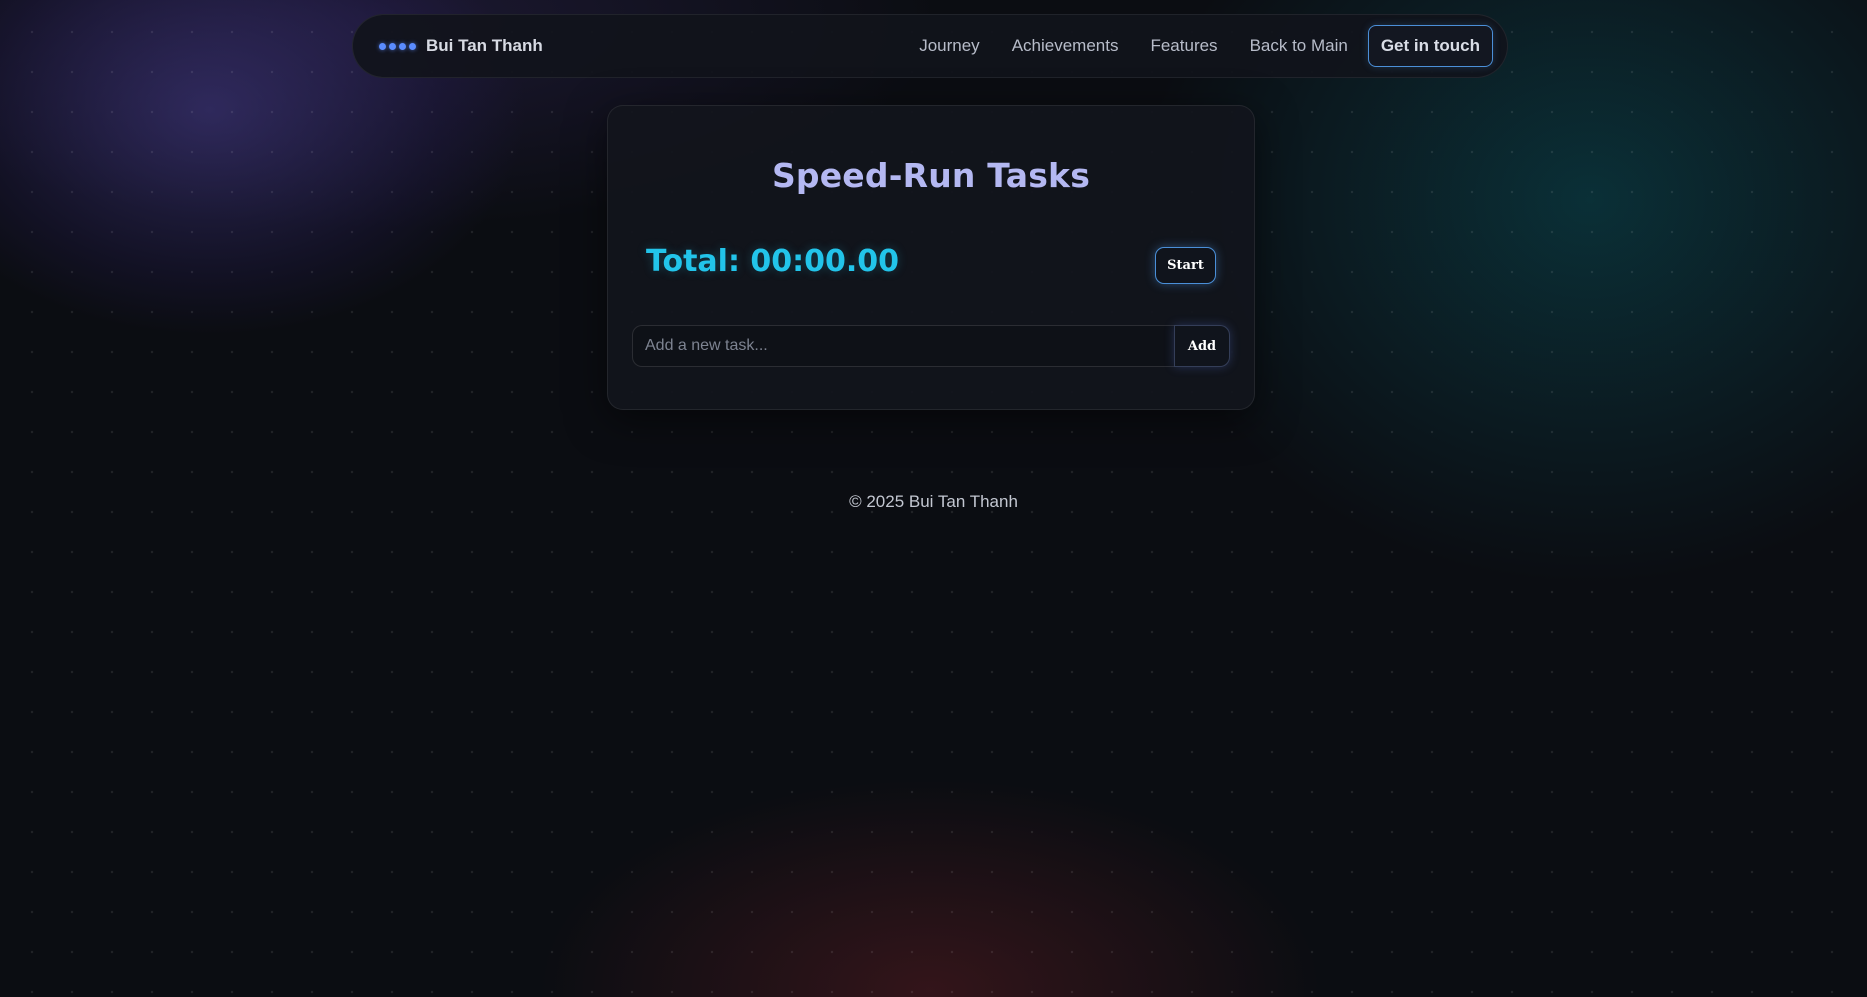 The image size is (1867, 997). Describe the element at coordinates (397, 46) in the screenshot. I see `four-dots-icon` at that location.